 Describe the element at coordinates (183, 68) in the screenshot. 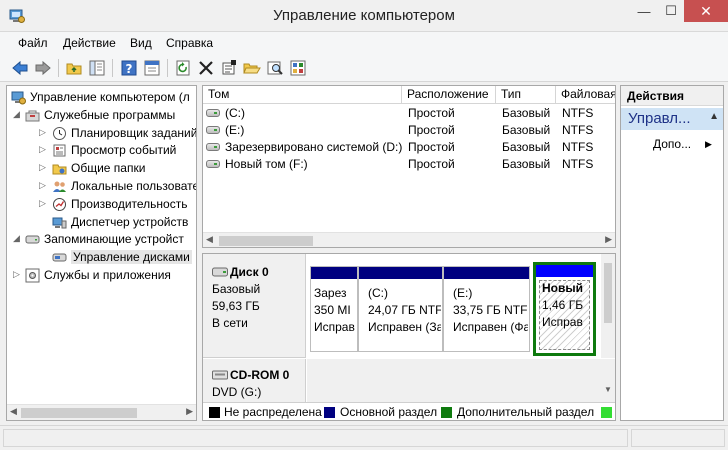

I see `refresh-icon` at that location.